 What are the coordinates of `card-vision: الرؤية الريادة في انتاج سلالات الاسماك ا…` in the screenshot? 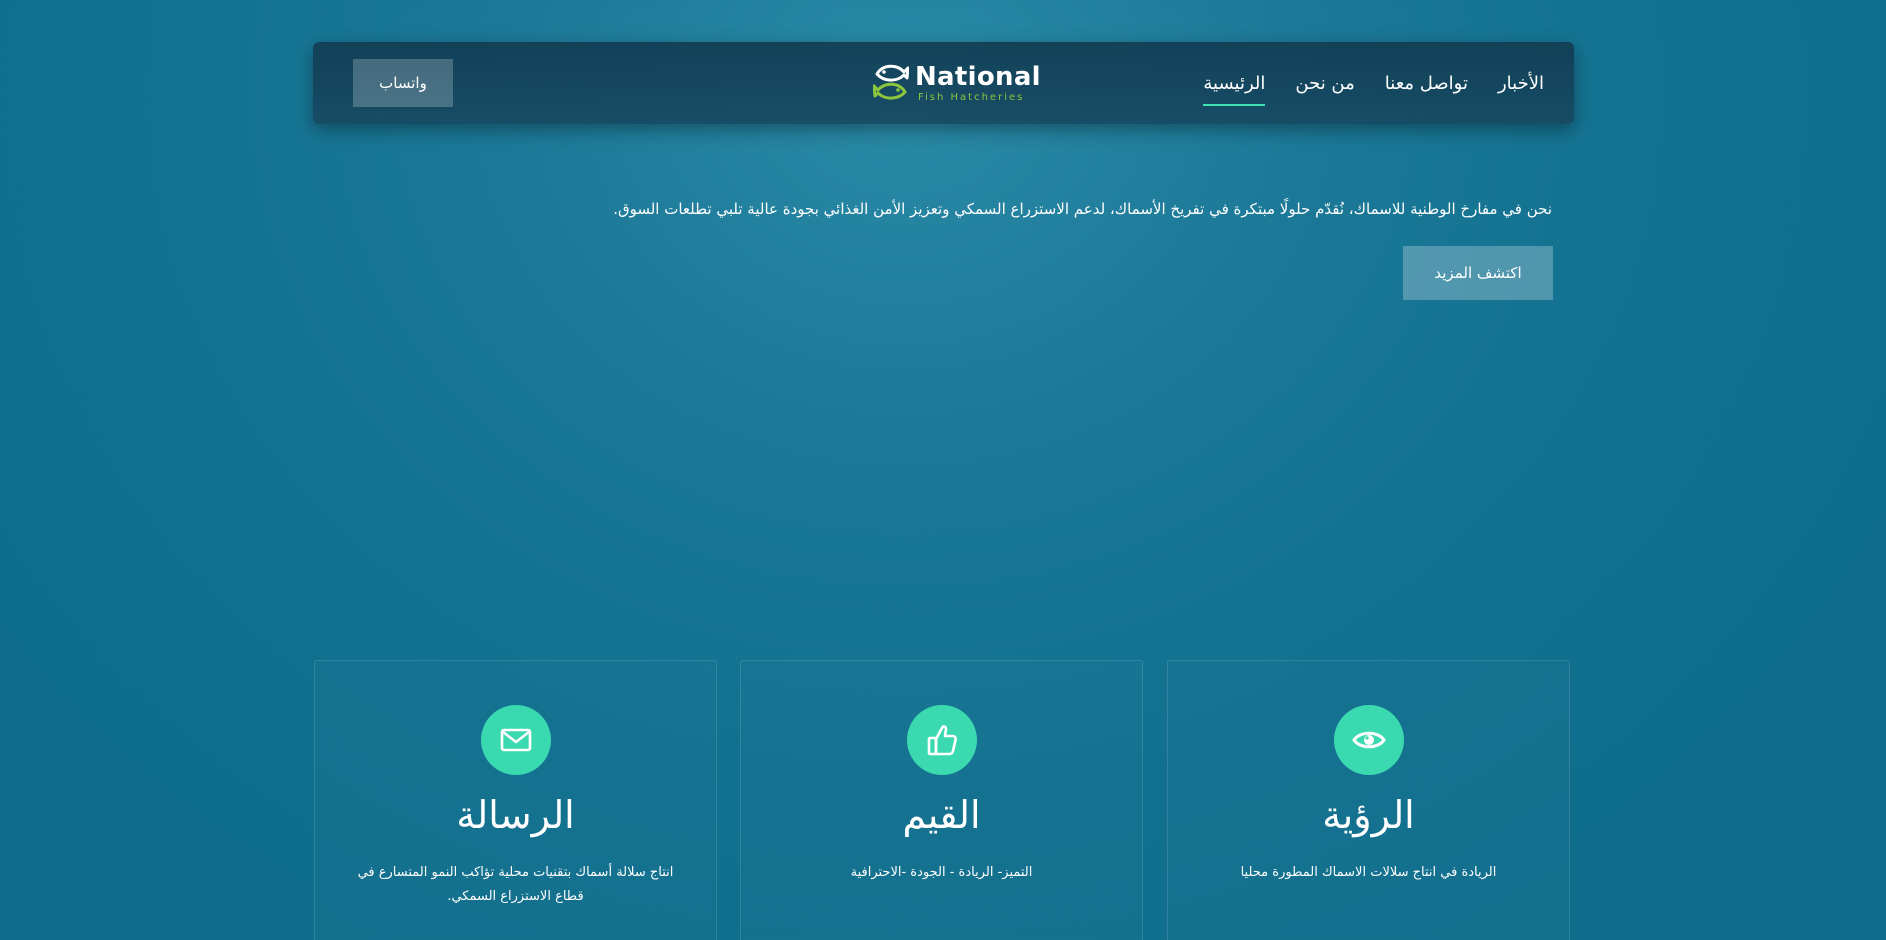 It's located at (1368, 800).